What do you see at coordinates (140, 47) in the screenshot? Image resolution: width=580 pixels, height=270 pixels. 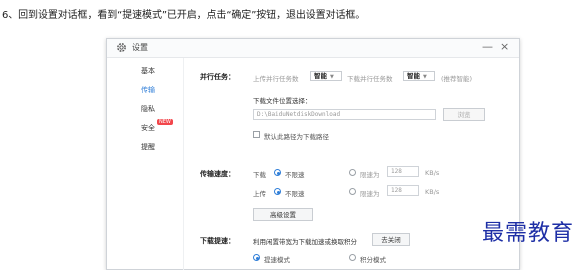 I see `dialog-title: 设置` at bounding box center [140, 47].